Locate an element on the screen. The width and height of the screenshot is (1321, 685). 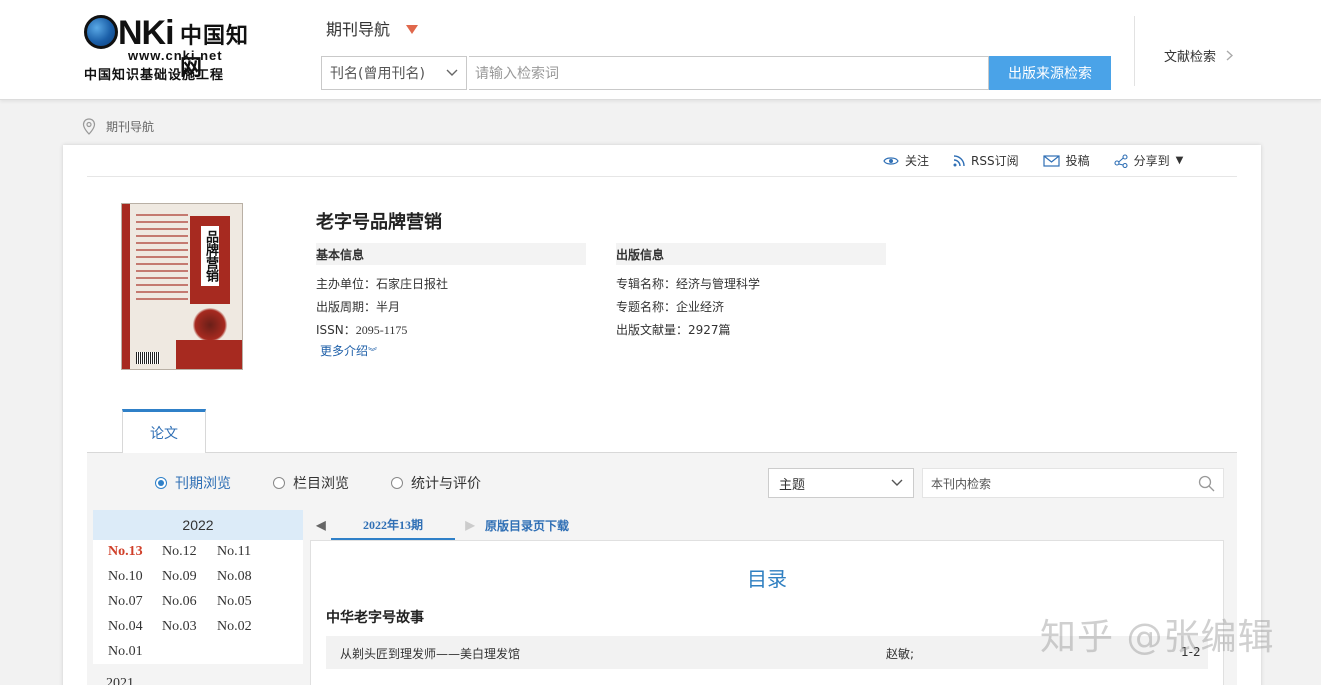
in-journal-search-placeholder: 本刊内检索 is located at coordinates (961, 483).